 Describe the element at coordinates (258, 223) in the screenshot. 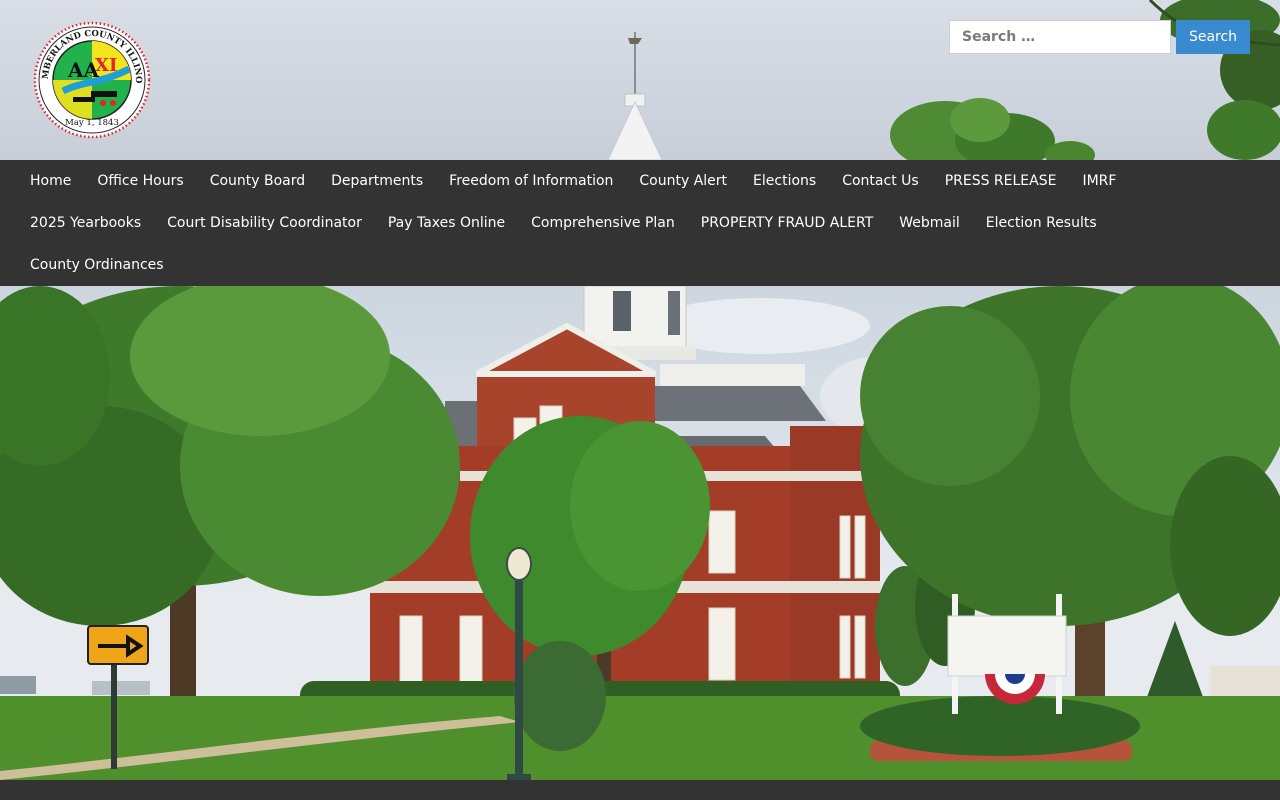

I see `nav-item-court-disability-coordinator: Court Disability Coordinator` at that location.